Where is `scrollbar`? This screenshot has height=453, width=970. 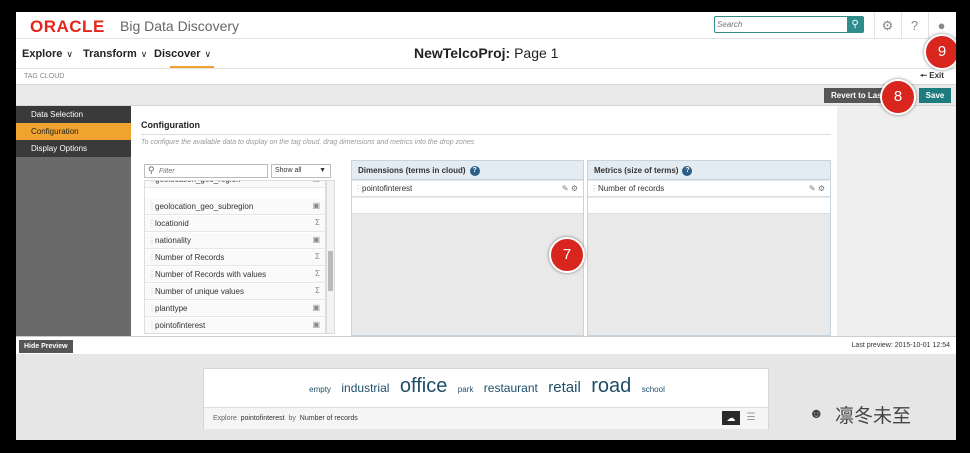 scrollbar is located at coordinates (330, 257).